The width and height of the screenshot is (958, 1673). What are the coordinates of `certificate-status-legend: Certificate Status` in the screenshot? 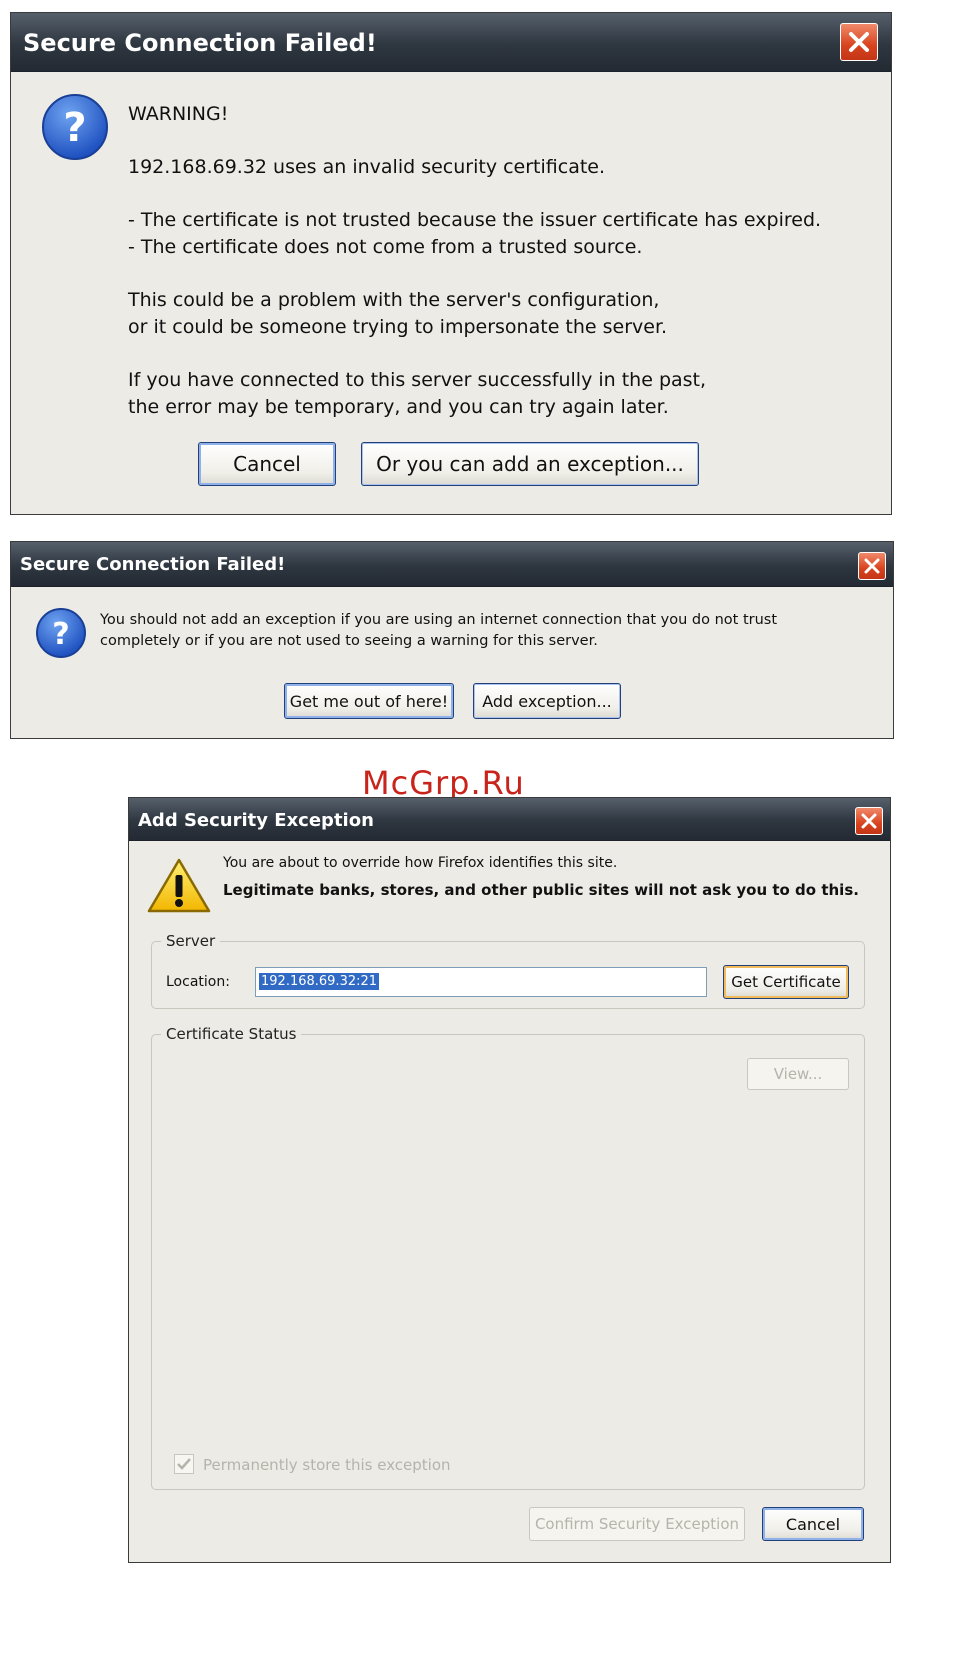 It's located at (231, 1034).